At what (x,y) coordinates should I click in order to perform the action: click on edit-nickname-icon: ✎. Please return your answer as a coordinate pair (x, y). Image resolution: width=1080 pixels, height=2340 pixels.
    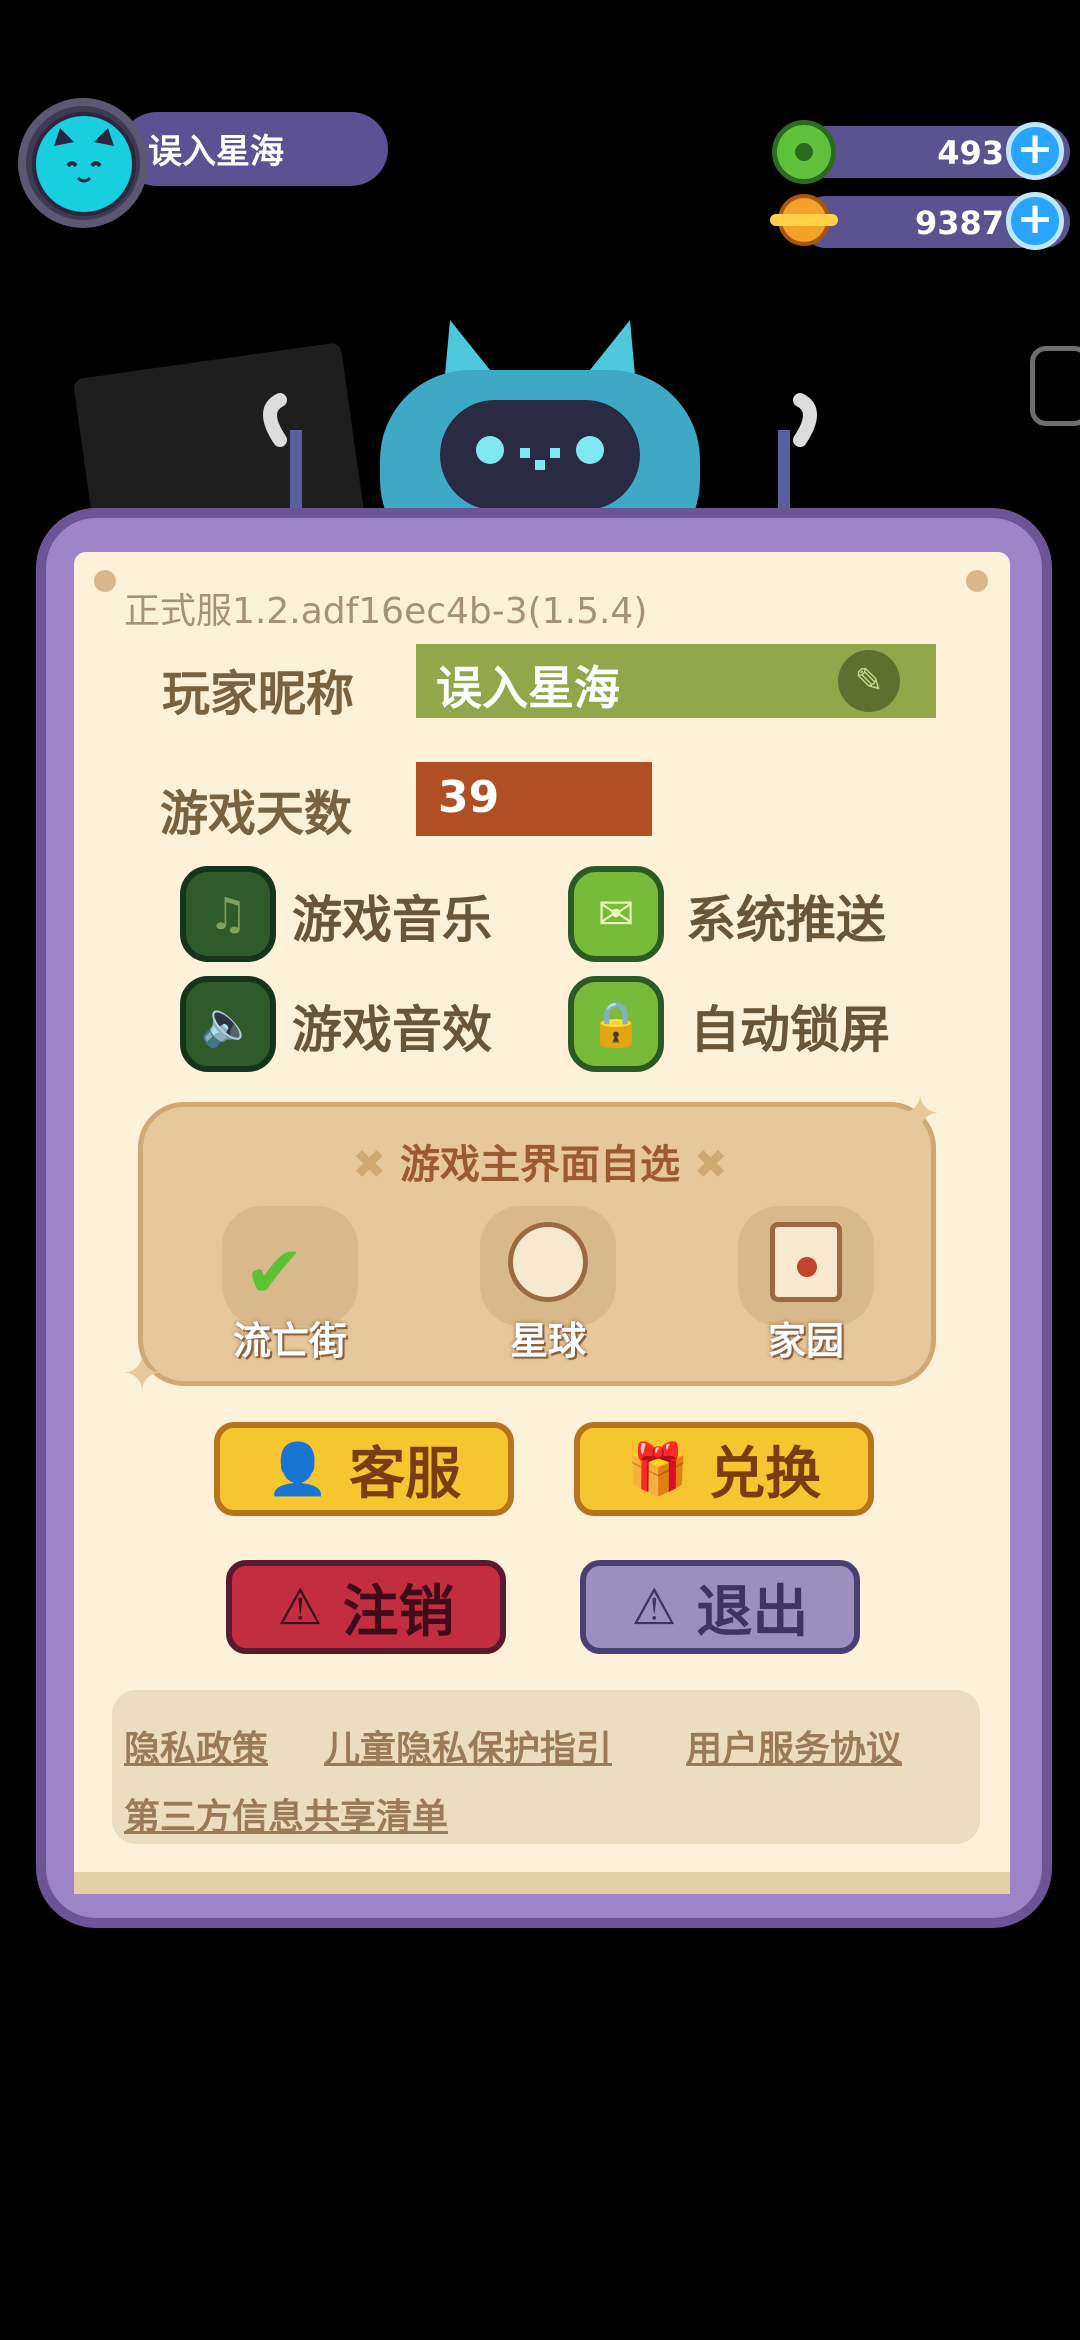
    Looking at the image, I should click on (869, 681).